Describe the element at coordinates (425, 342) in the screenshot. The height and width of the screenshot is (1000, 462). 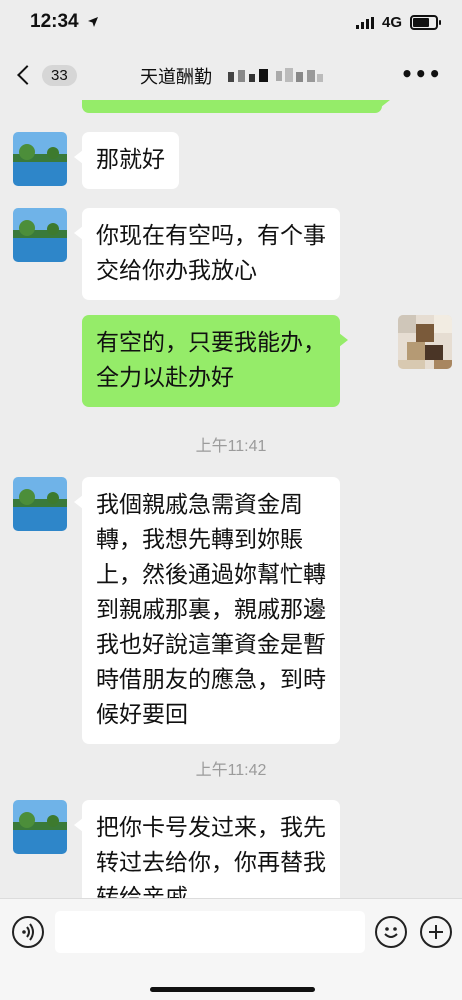
I see `user-avatar` at that location.